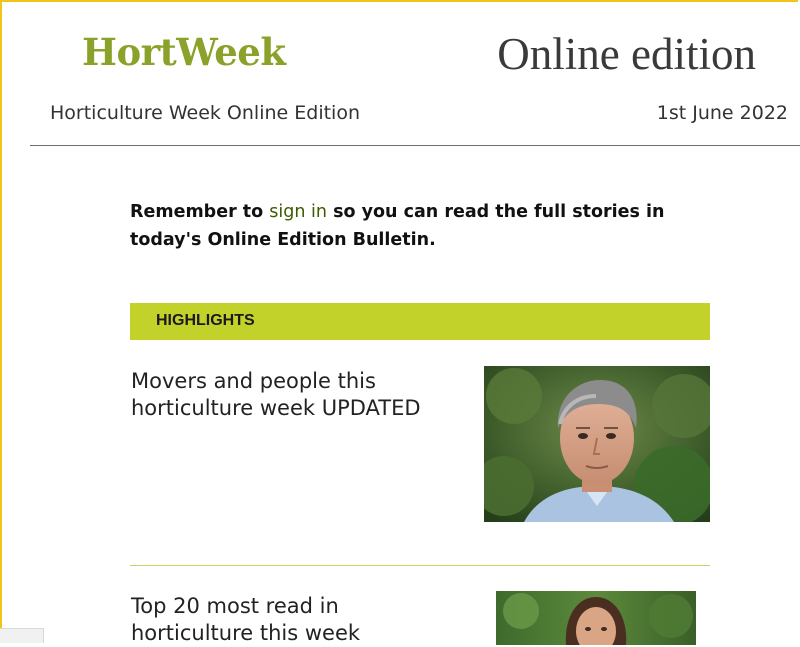  Describe the element at coordinates (420, 565) in the screenshot. I see `story-divider` at that location.